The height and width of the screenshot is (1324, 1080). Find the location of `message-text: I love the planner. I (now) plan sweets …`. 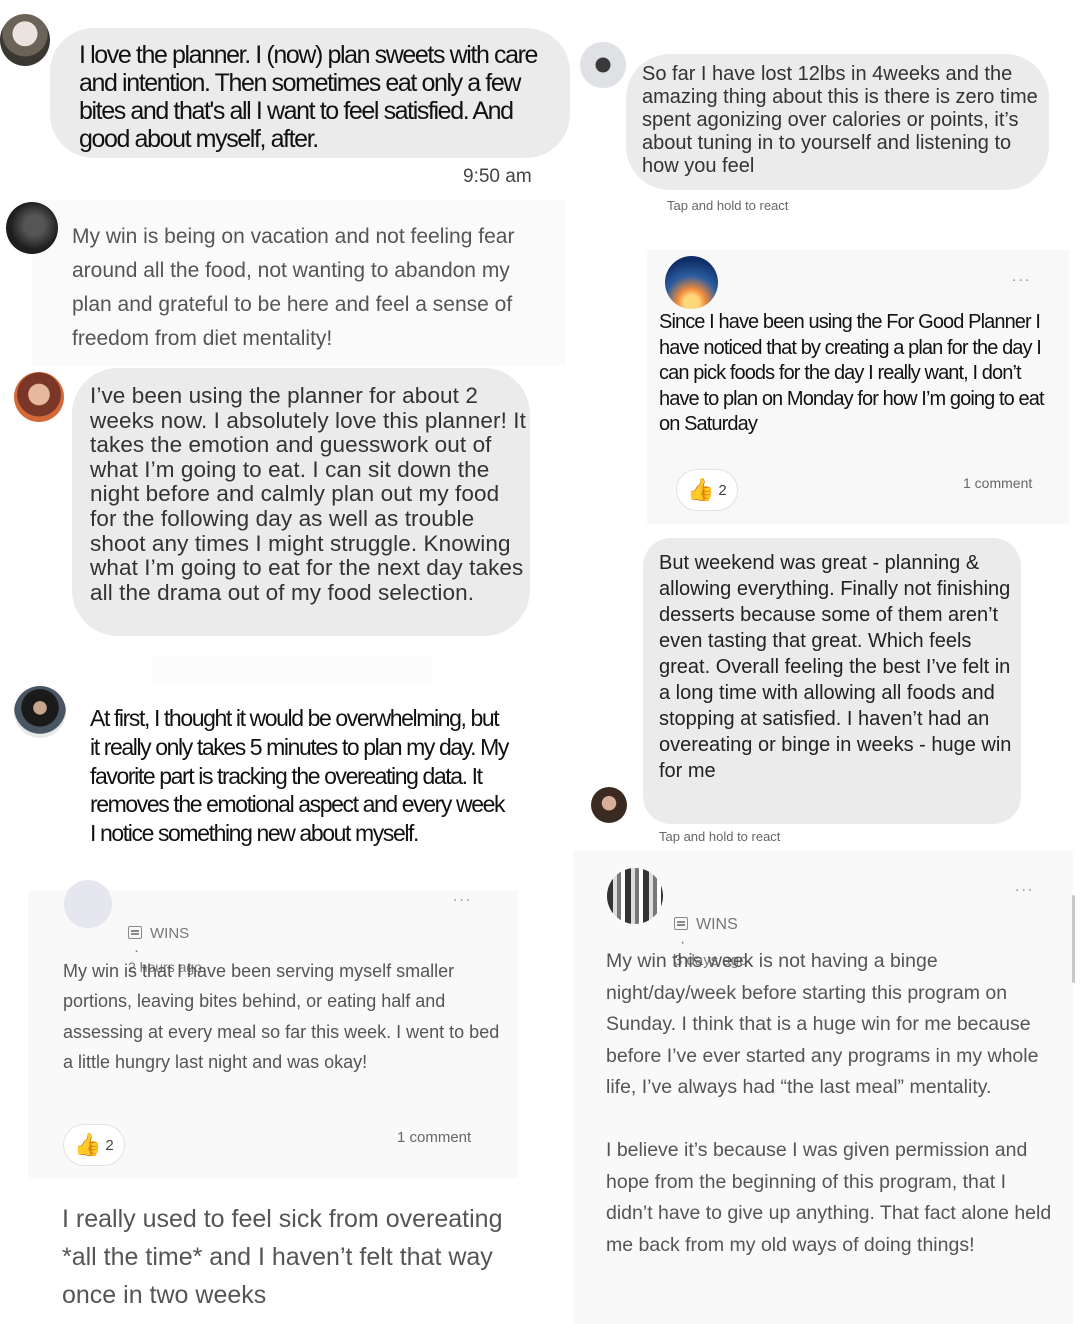

message-text: I love the planner. I (now) plan sweets … is located at coordinates (308, 97).